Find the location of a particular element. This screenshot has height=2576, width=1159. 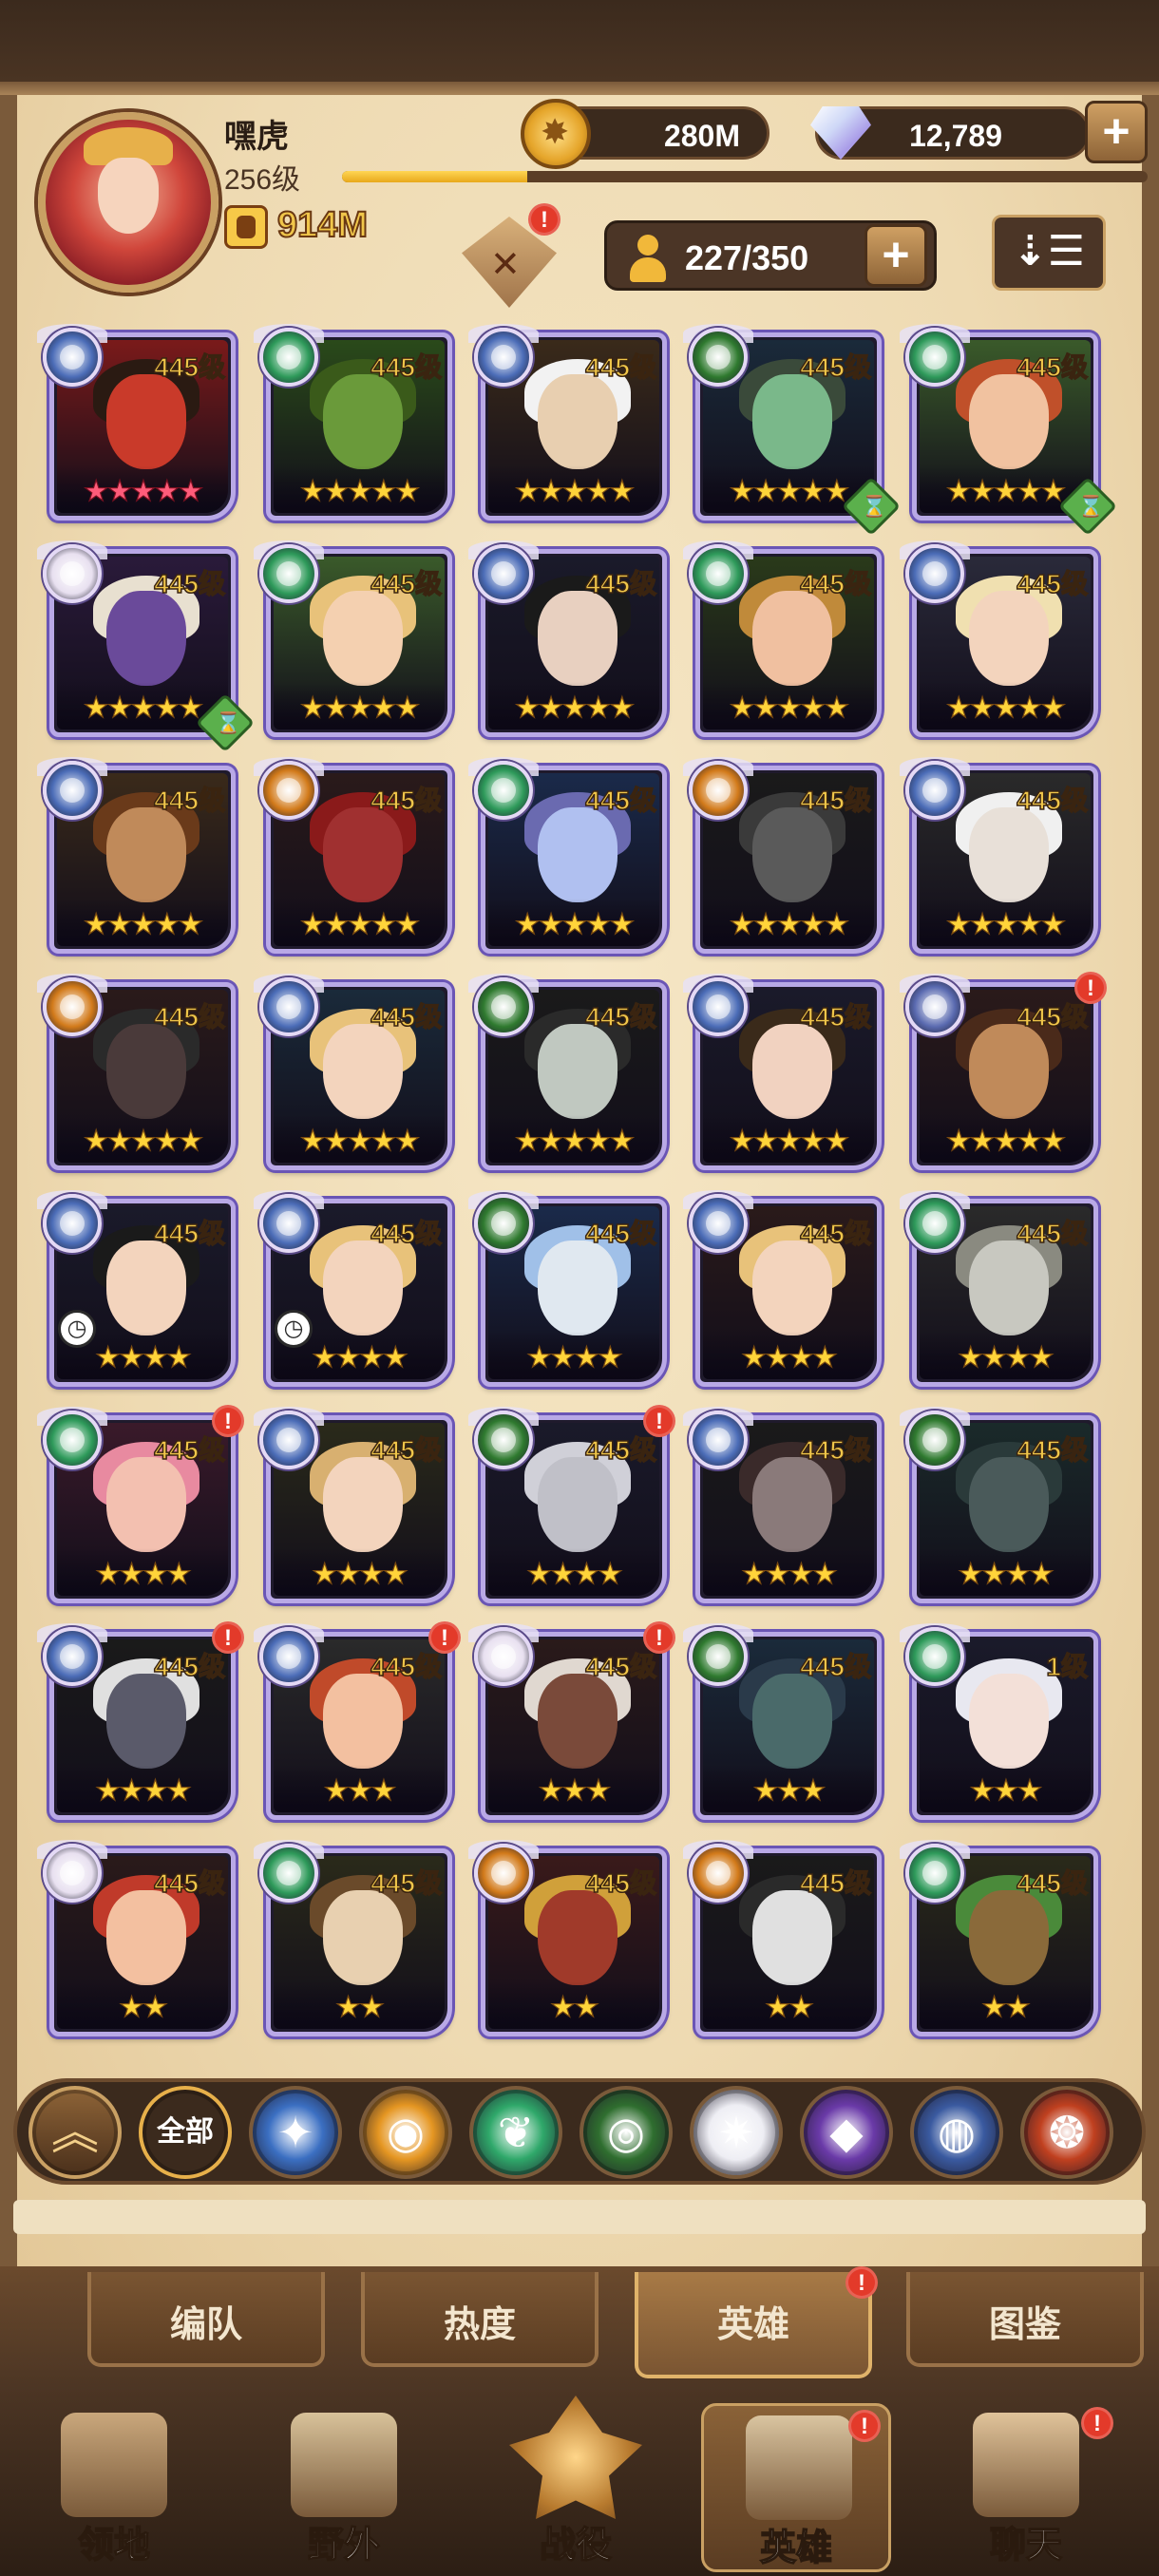

hero-card: 445级 ★★★ is located at coordinates (782, 1721).